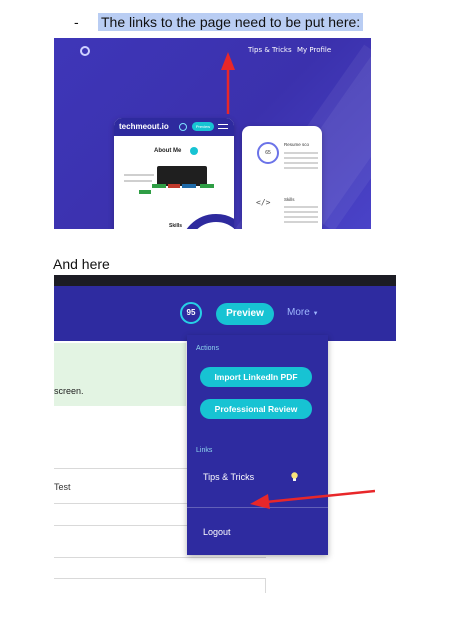  What do you see at coordinates (62, 487) in the screenshot?
I see `field-value-fragment: Test` at bounding box center [62, 487].